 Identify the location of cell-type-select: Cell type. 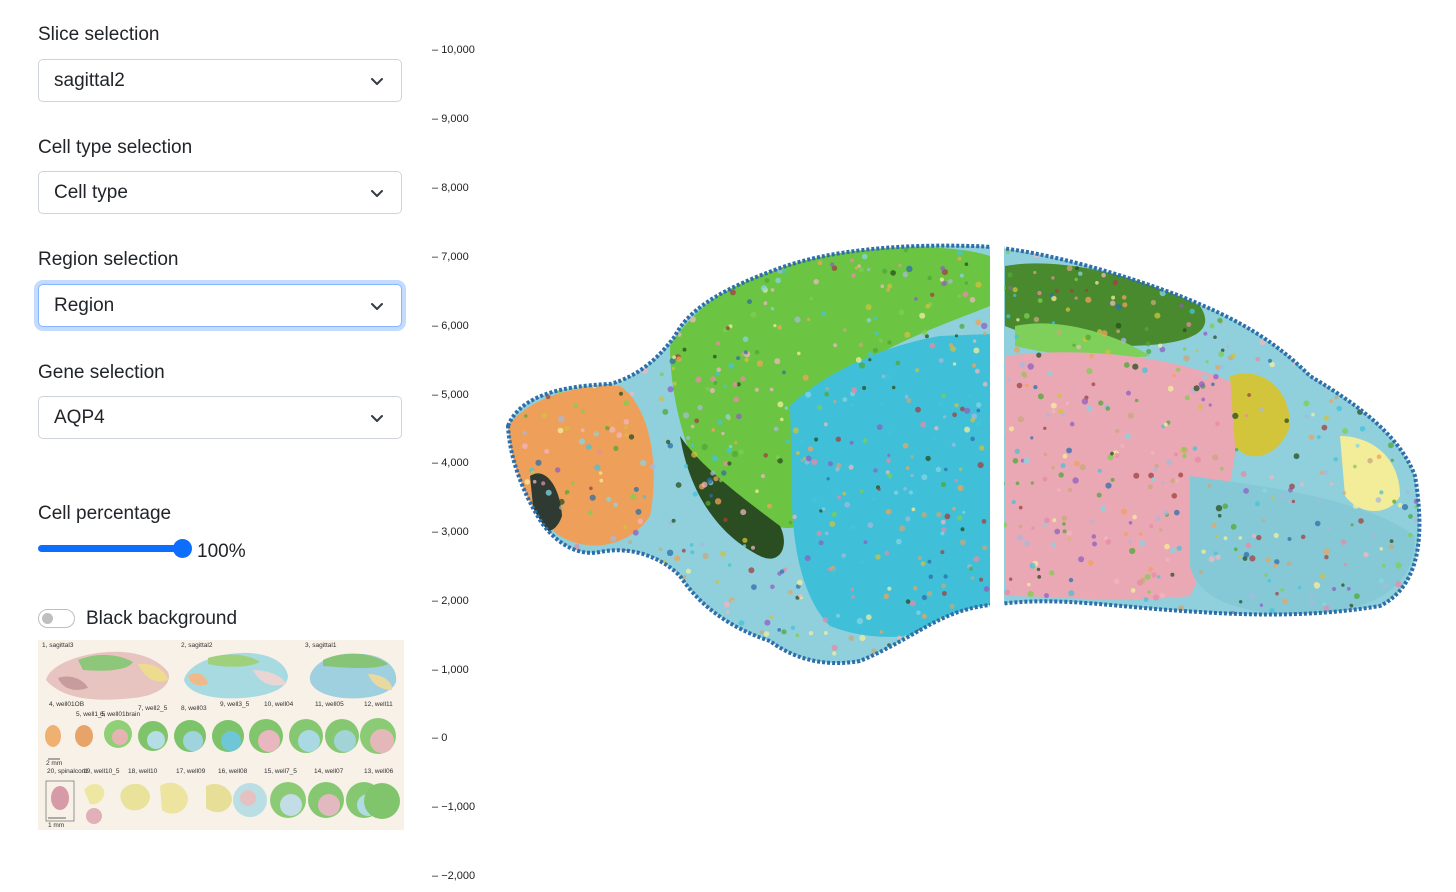
(220, 192).